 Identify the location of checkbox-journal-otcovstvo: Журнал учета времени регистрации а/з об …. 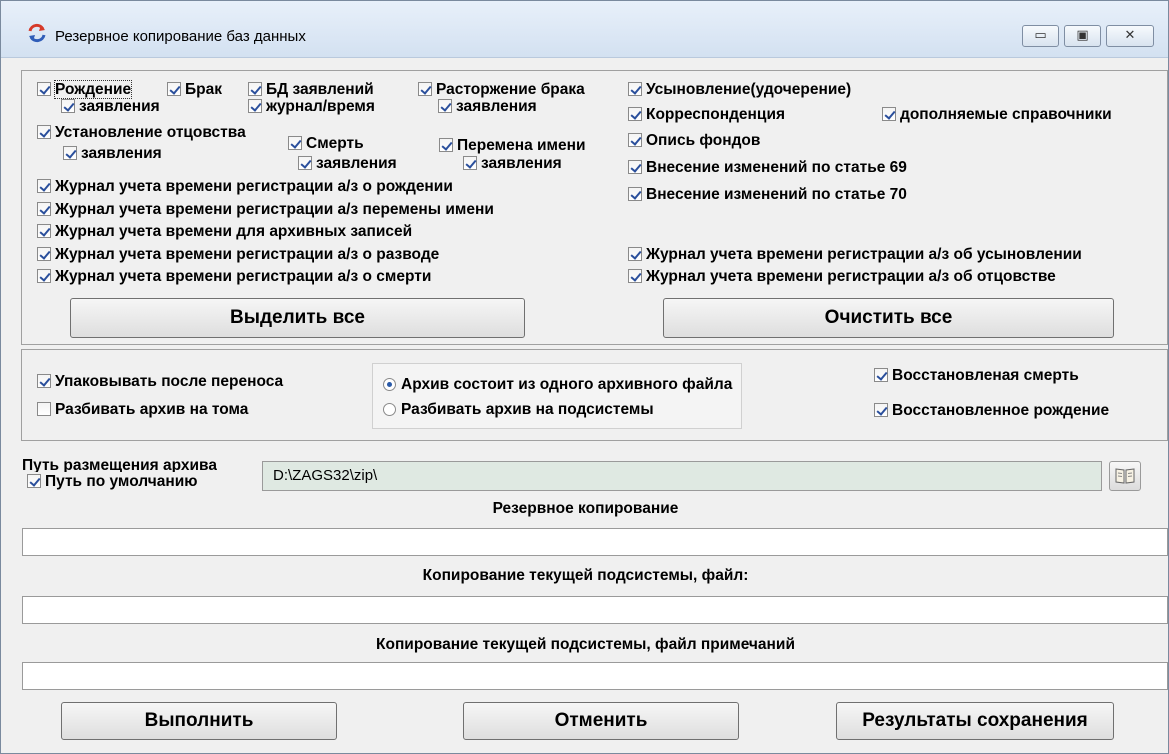
(842, 276).